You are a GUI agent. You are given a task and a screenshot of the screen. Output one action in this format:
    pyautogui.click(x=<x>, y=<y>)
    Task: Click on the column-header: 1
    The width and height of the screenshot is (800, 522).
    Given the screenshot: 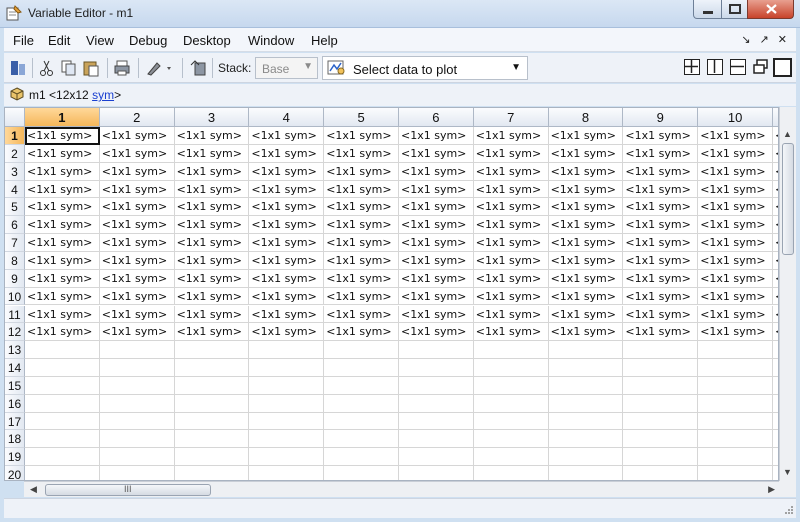 What is the action you would take?
    pyautogui.click(x=62, y=117)
    